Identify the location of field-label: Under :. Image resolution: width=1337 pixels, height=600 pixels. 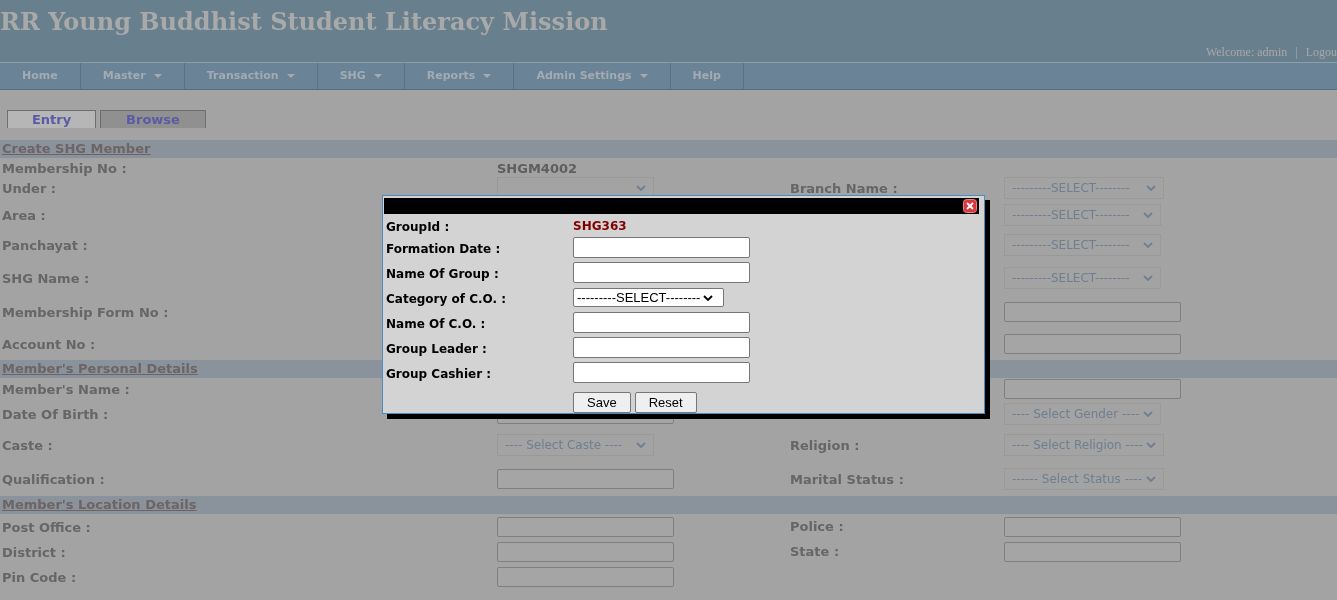
(29, 188).